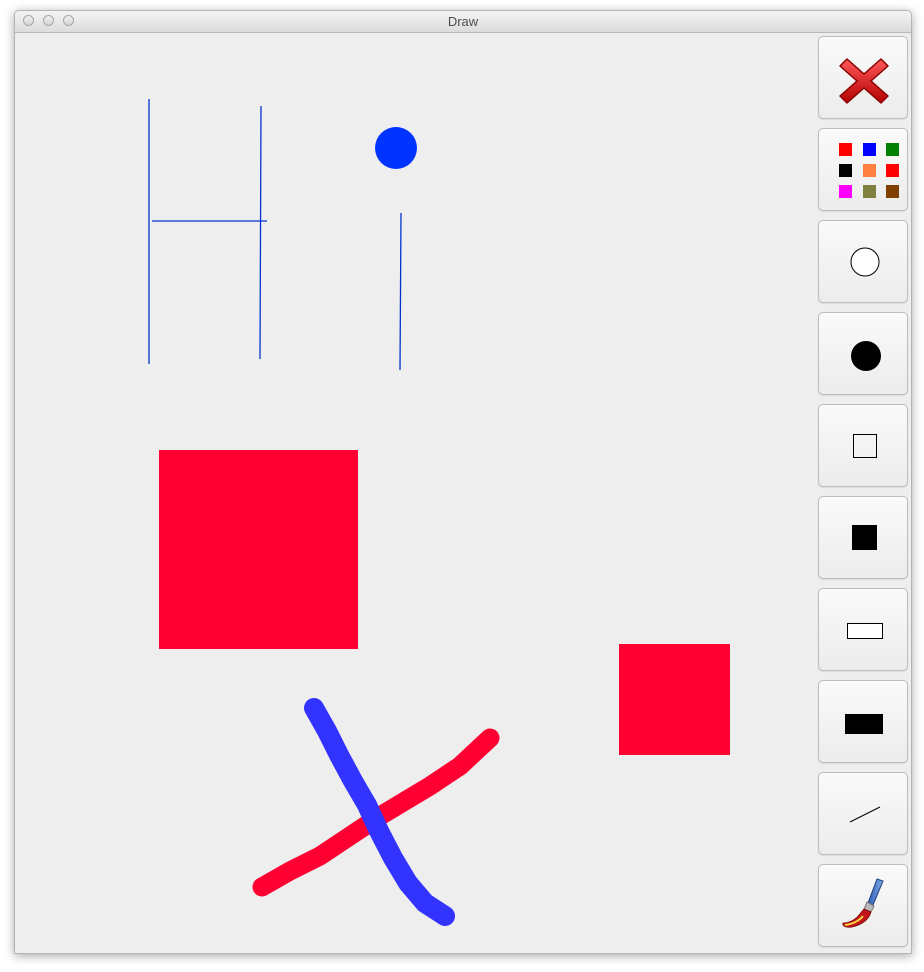 Image resolution: width=924 pixels, height=972 pixels. I want to click on dot-shape, so click(396, 148).